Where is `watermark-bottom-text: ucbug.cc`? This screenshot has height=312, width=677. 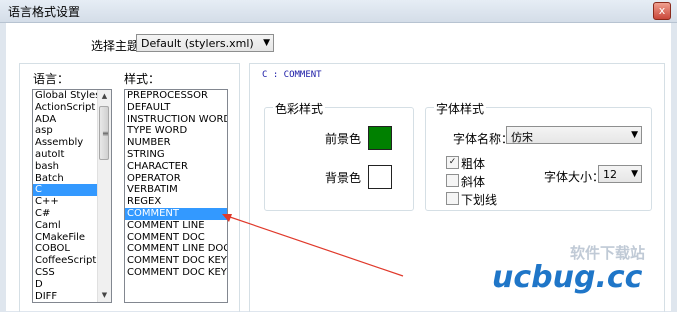
watermark-bottom-text: ucbug.cc is located at coordinates (567, 277).